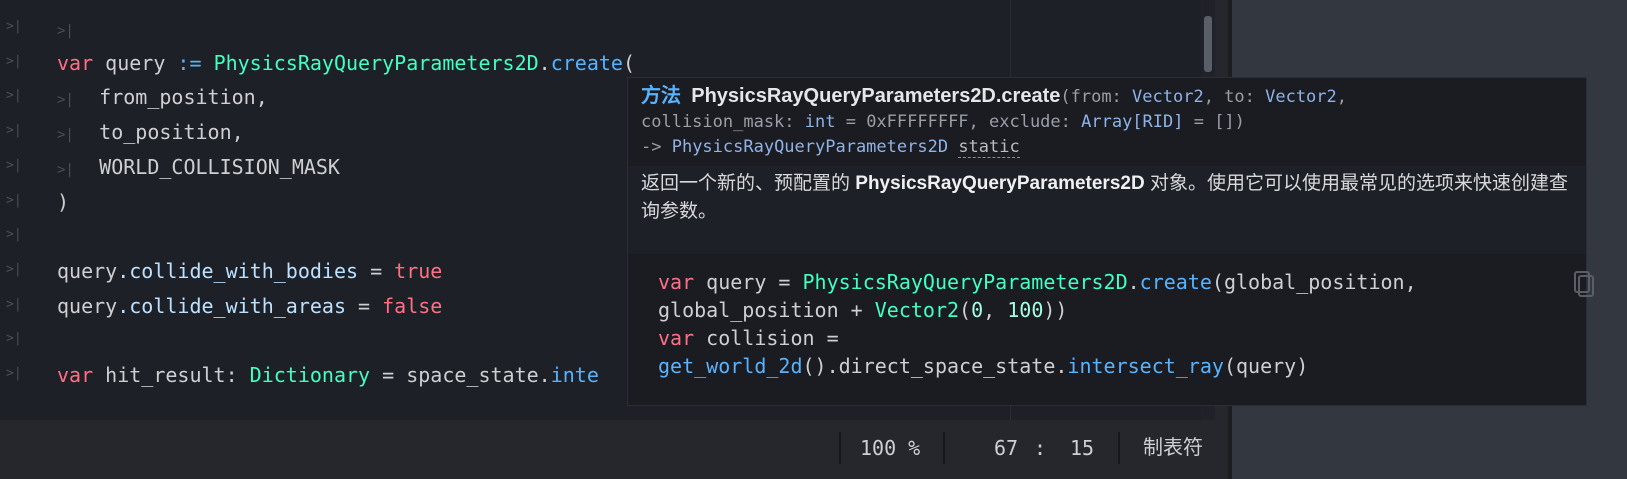 Image resolution: width=1627 pixels, height=479 pixels. Describe the element at coordinates (418, 270) in the screenshot. I see `code-token: true` at that location.